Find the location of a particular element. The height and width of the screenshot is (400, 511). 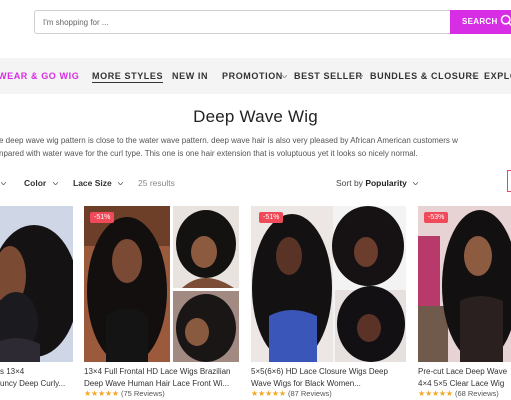

product-title: 4×4 5×5 Clear Lace Wig is located at coordinates (461, 384).